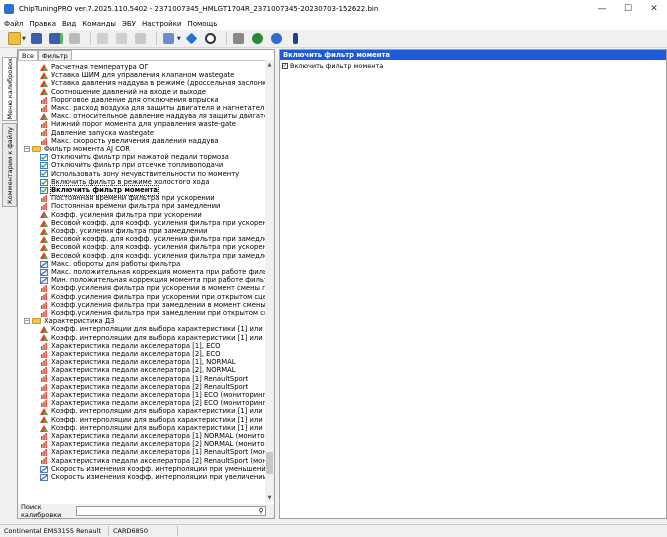  I want to click on tree-scrollbar: ▲ ▼, so click(269, 281).